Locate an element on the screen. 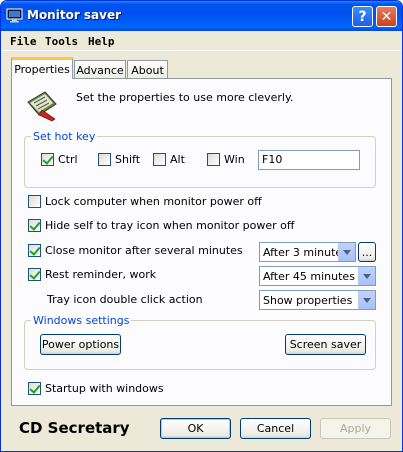  window-title: Monitor saver is located at coordinates (74, 15).